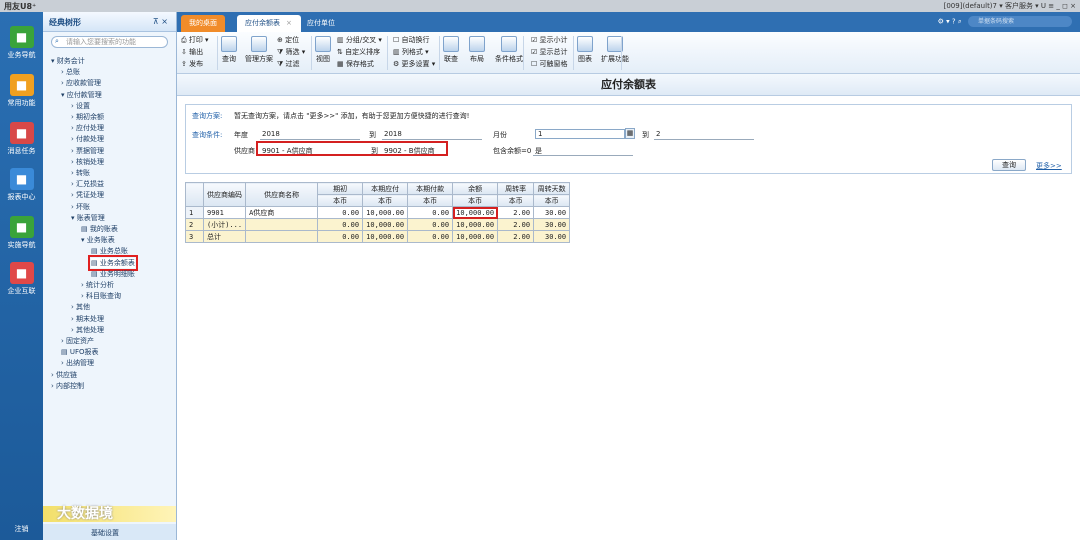  What do you see at coordinates (411, 40) in the screenshot?
I see `ribbon-small-button: ☐ 自动换行` at bounding box center [411, 40].